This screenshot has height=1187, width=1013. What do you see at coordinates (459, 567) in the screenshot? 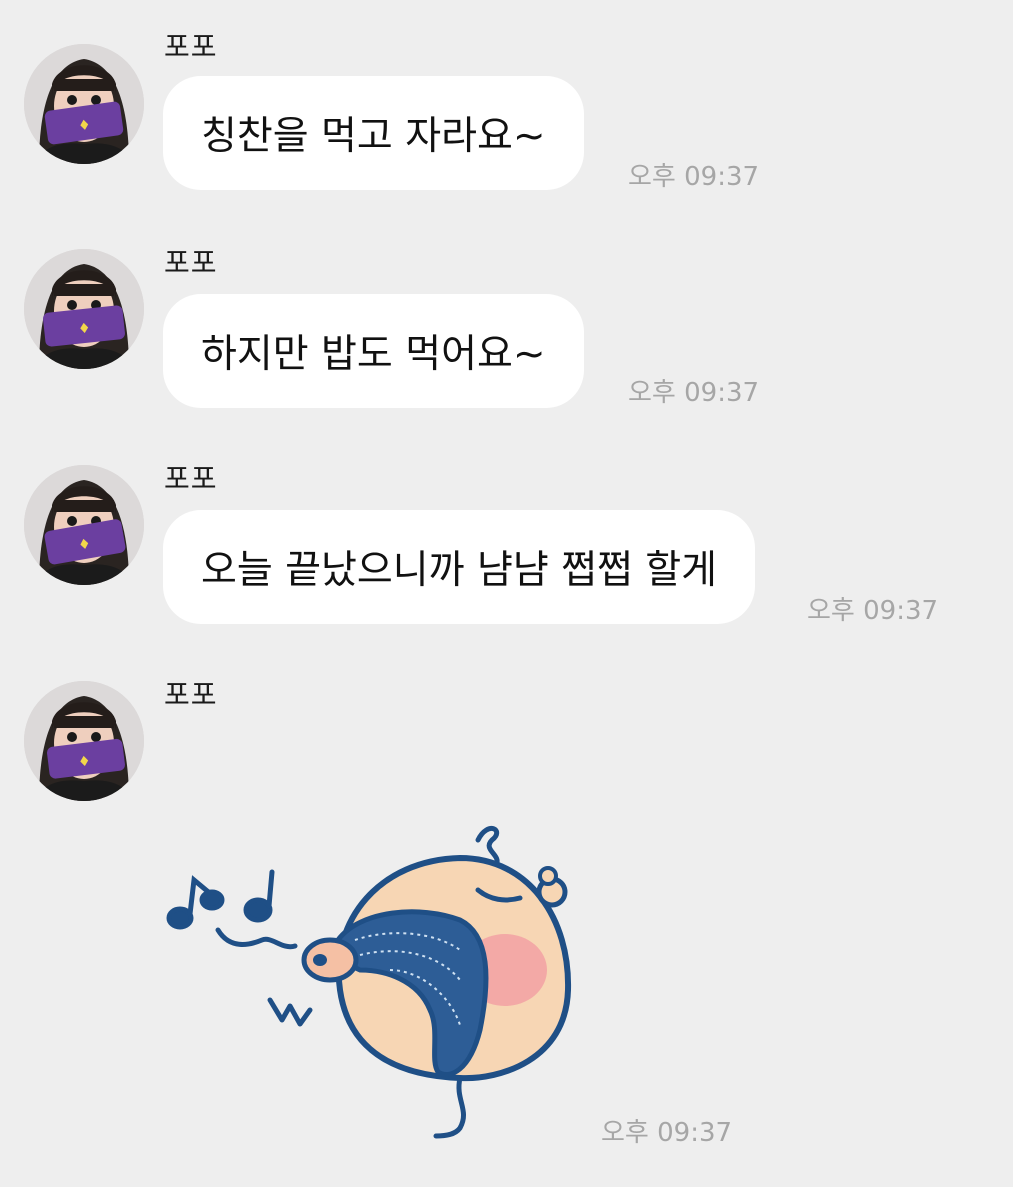
I see `message-bubble: 오늘 끝났으니까 냠냠 쩝쩝 할게` at bounding box center [459, 567].